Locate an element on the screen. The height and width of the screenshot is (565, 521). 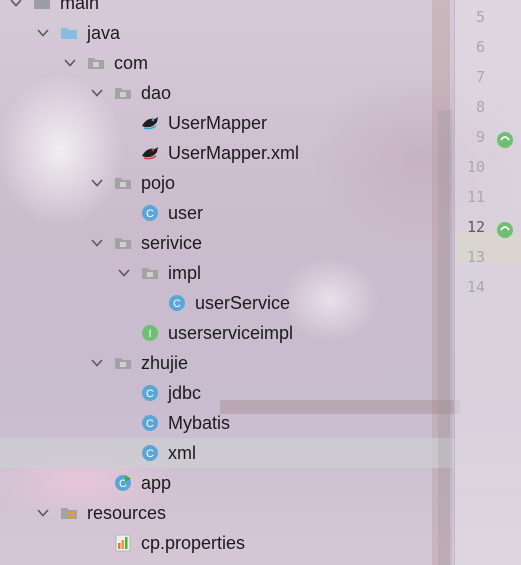
tree-item-serivice: serivice is located at coordinates (227, 243).